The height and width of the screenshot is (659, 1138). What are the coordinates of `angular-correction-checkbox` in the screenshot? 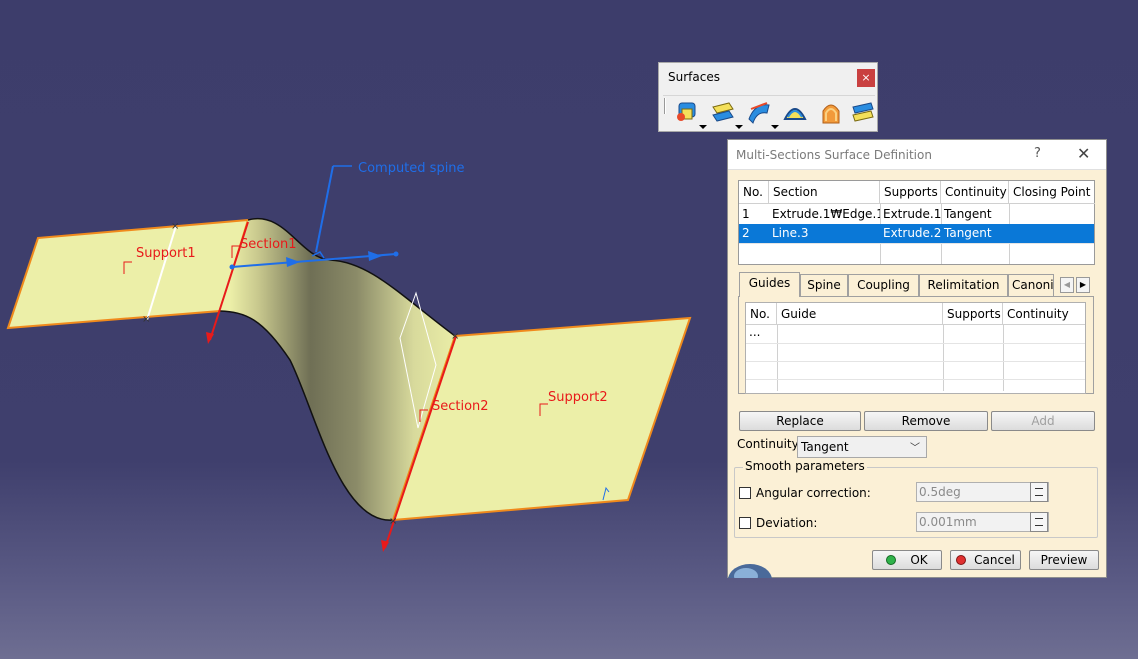 It's located at (745, 493).